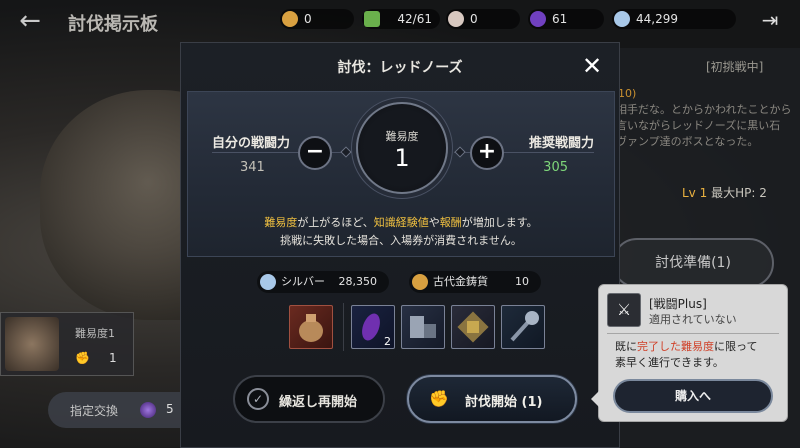 This screenshot has height=448, width=800. Describe the element at coordinates (387, 341) in the screenshot. I see `item-count: 2` at that location.